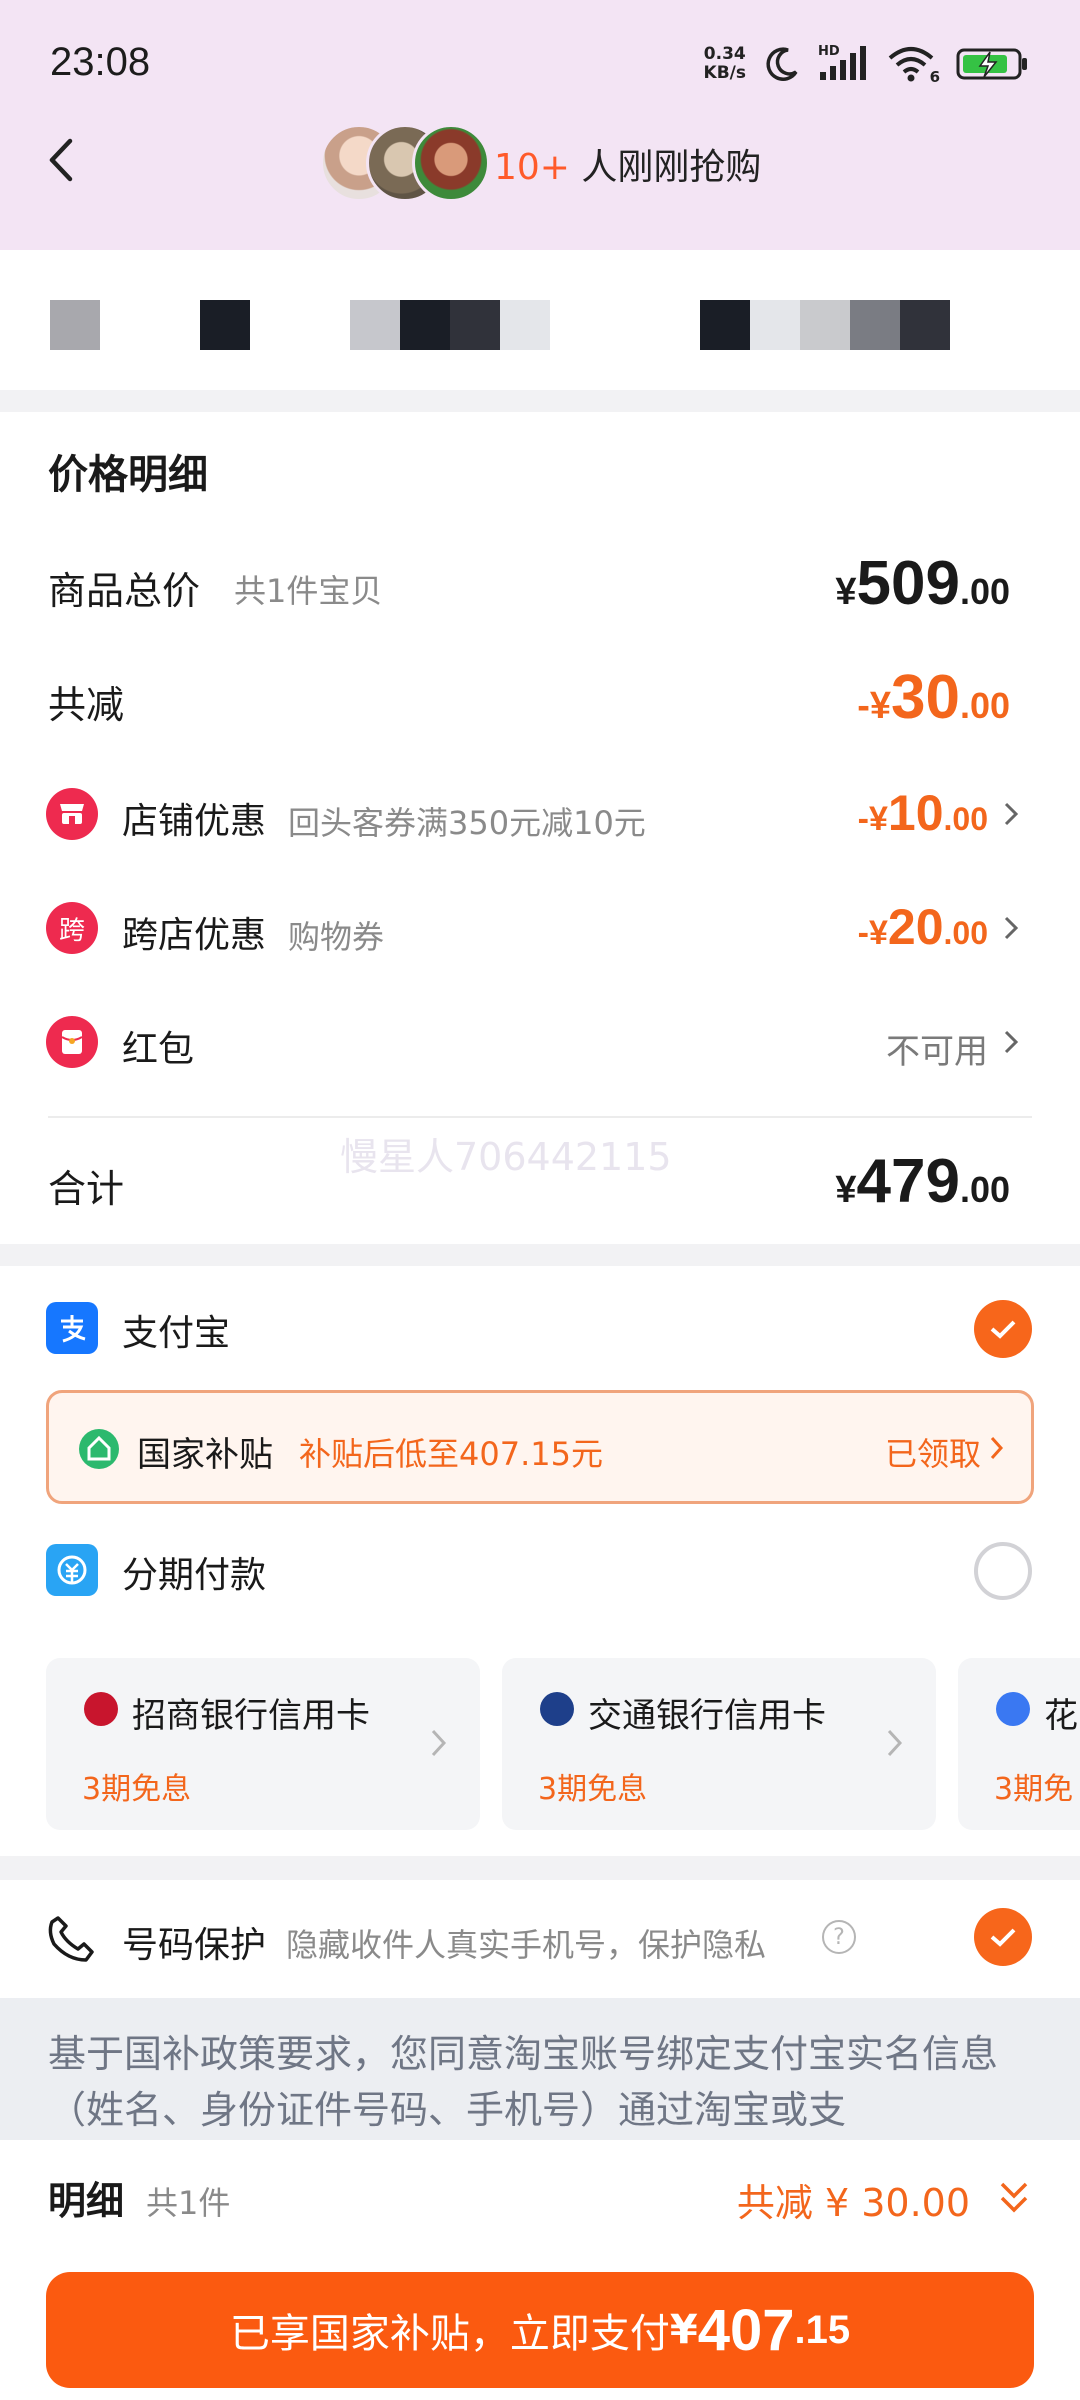  I want to click on header: 23:08 0.34 KB/s HD 6 10+ 人刚刚抢购, so click(540, 125).